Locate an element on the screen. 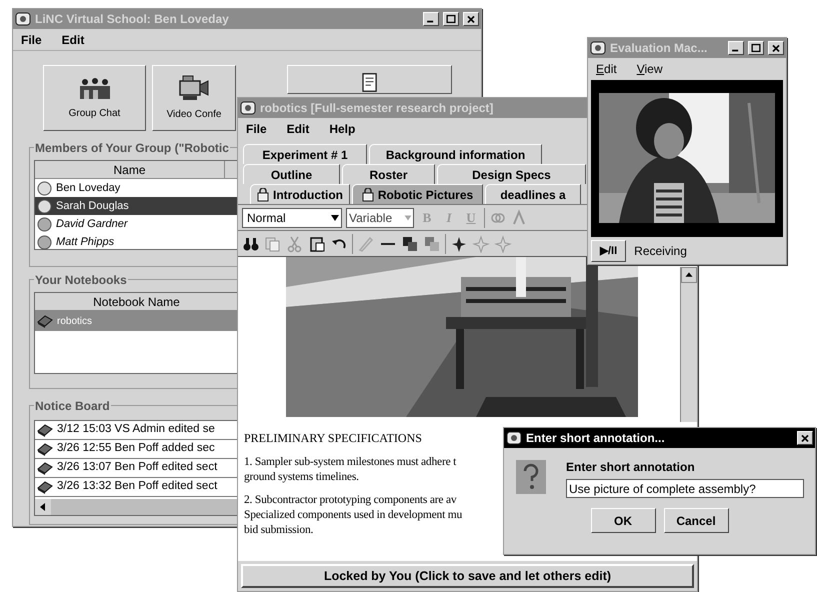 The height and width of the screenshot is (592, 817). notice-text: 3/12 15:03 VS Admin edited se is located at coordinates (136, 430).